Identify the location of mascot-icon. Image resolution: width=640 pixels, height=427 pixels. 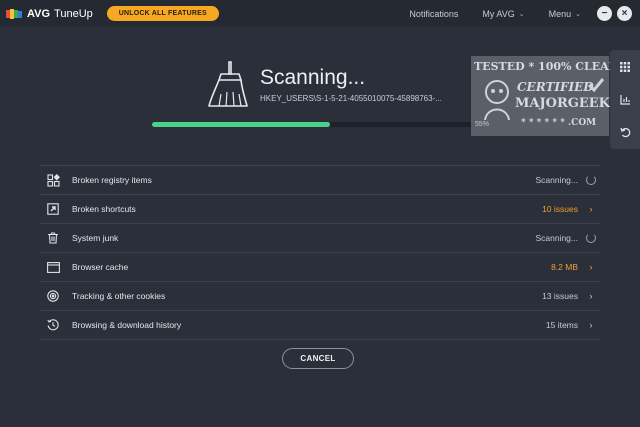
(497, 100).